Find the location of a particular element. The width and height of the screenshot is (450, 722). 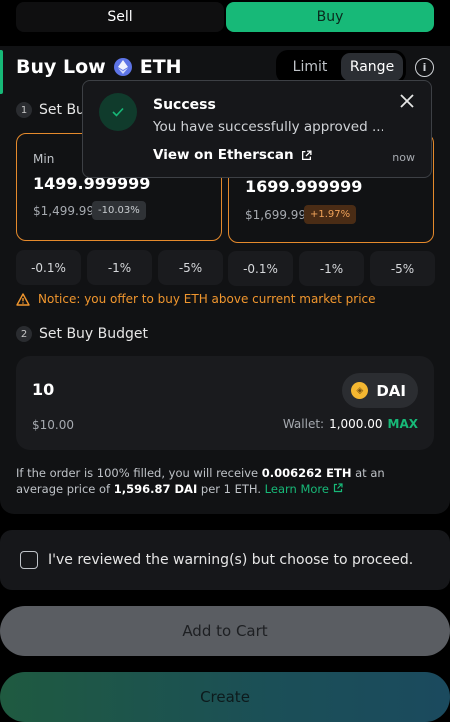

page-title: Buy Low ETH is located at coordinates (99, 67).